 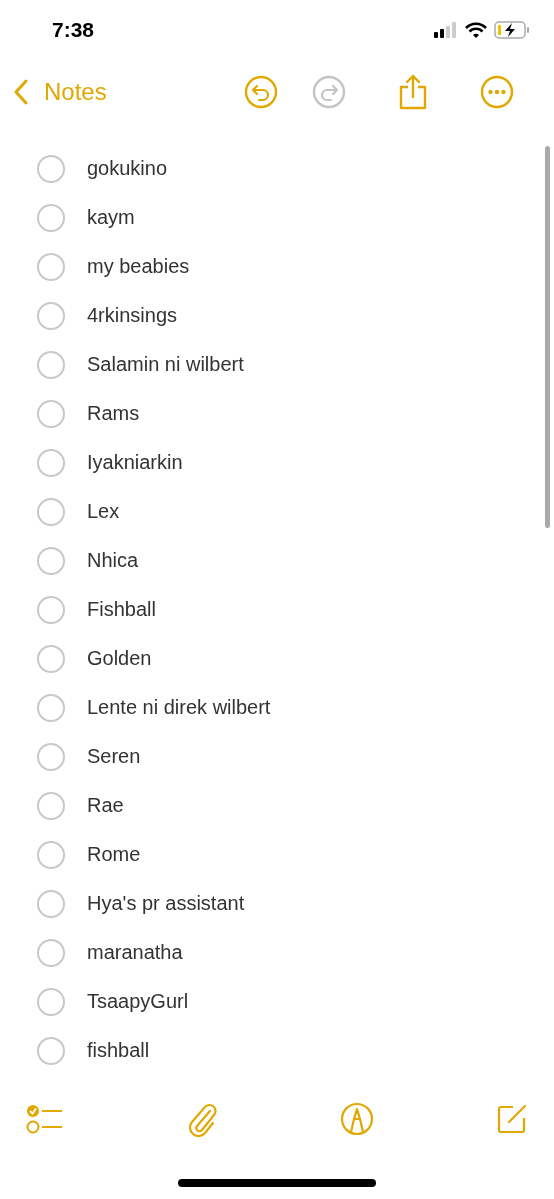 What do you see at coordinates (476, 30) in the screenshot?
I see `wifi-icon` at bounding box center [476, 30].